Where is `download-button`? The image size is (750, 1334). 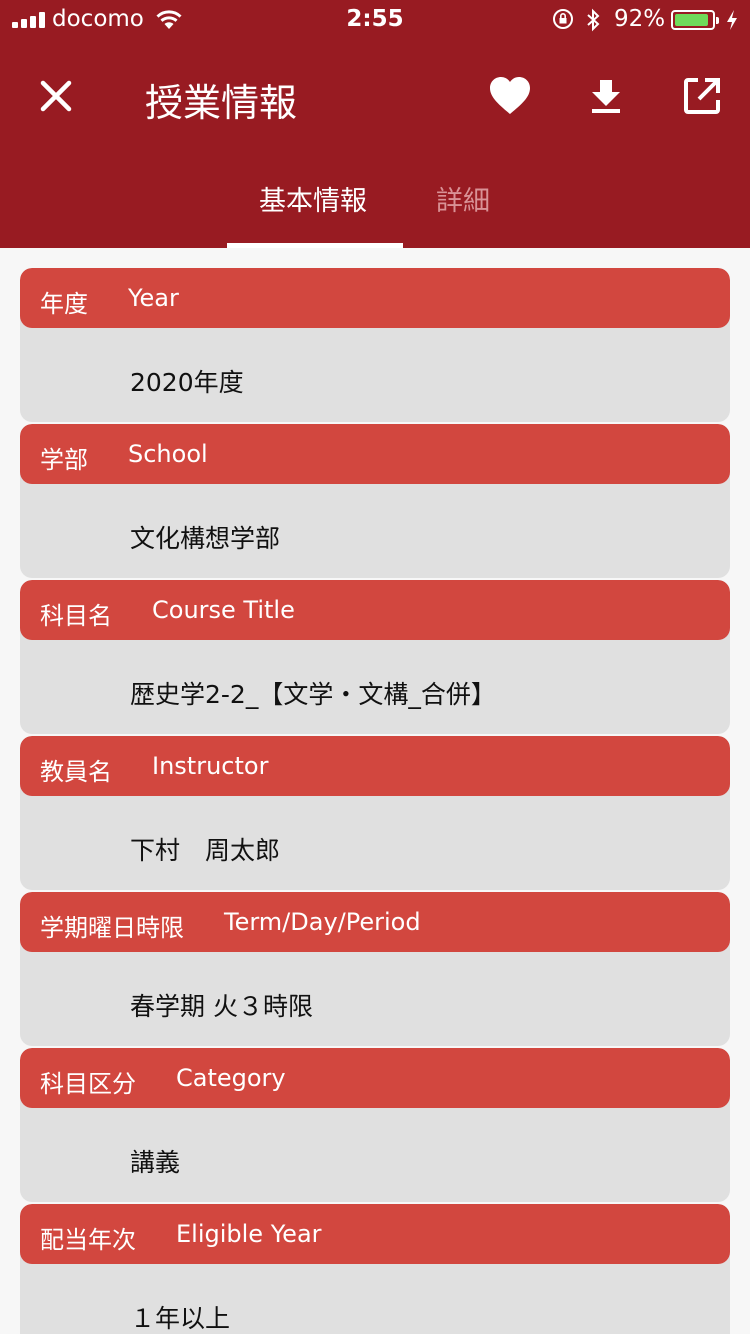
download-button is located at coordinates (606, 96).